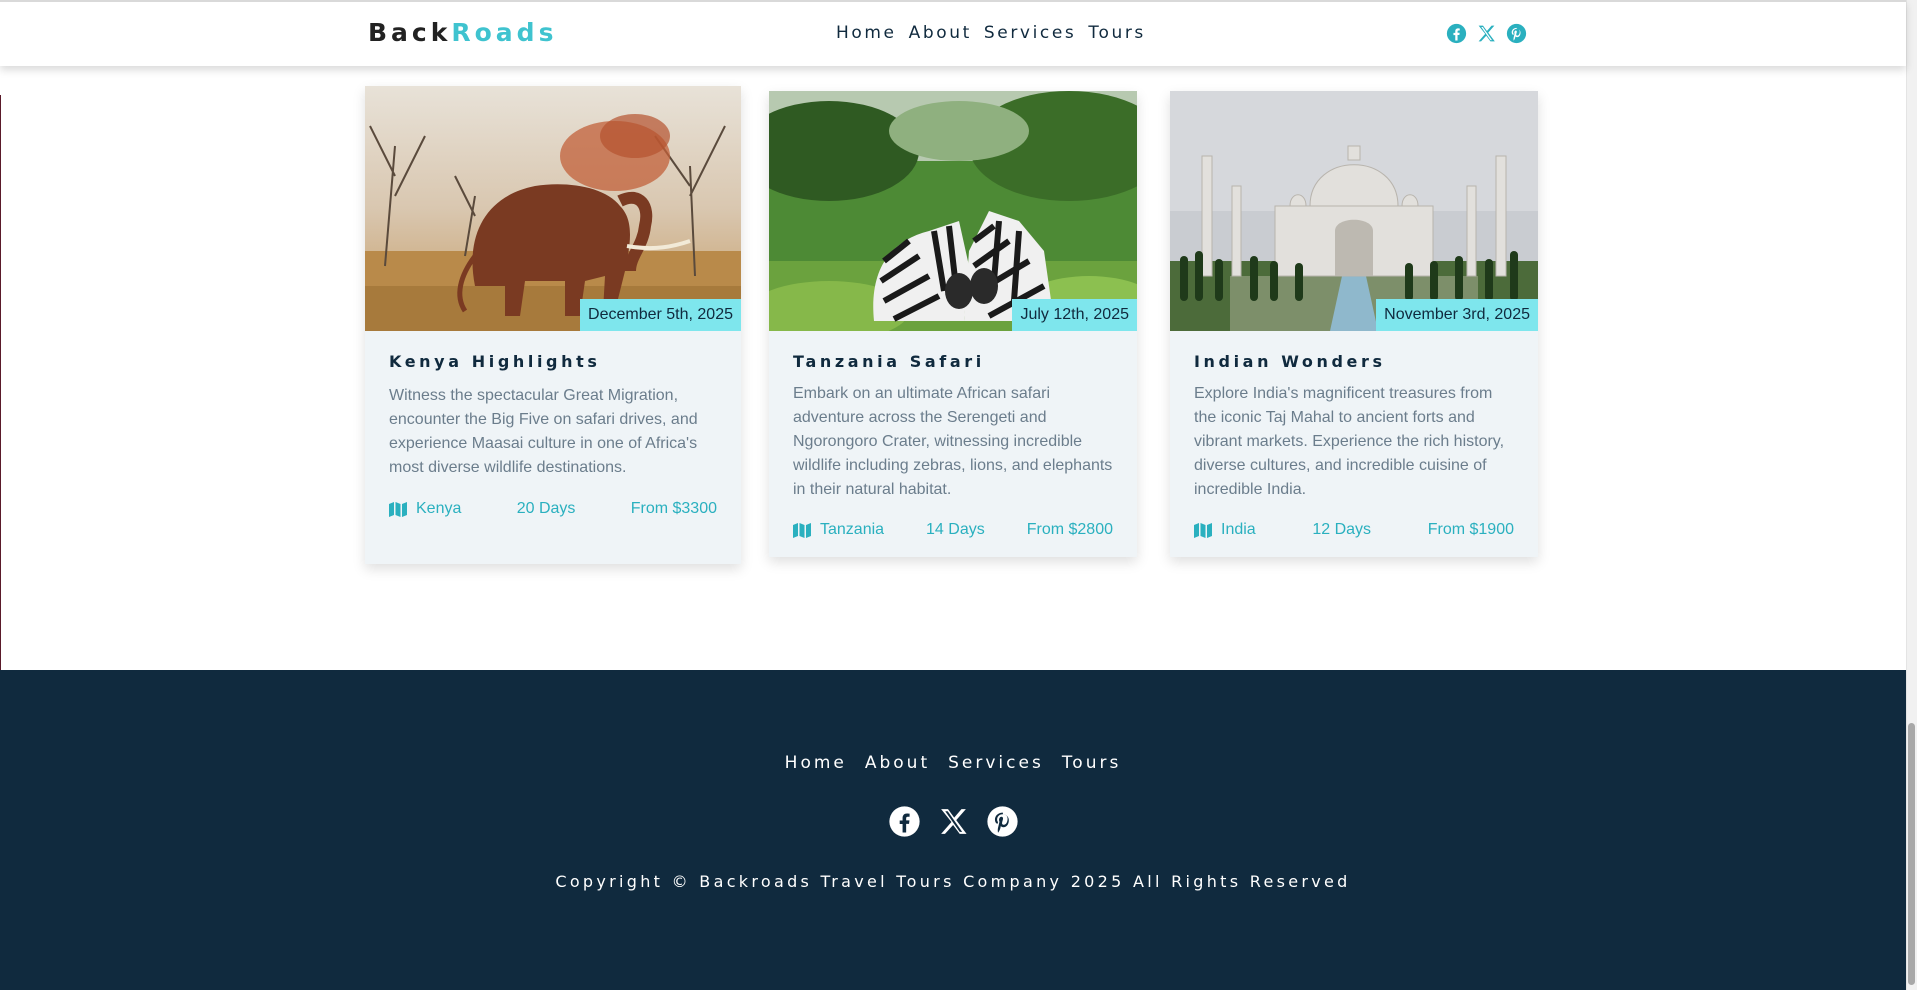 The image size is (1917, 990). I want to click on tour-info-row: Tanzania 14 Days From $2800, so click(953, 530).